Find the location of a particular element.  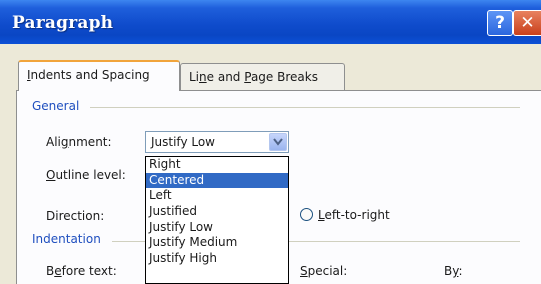

tab-line-and-page-breaks: Line and Page Breaks is located at coordinates (262, 76).